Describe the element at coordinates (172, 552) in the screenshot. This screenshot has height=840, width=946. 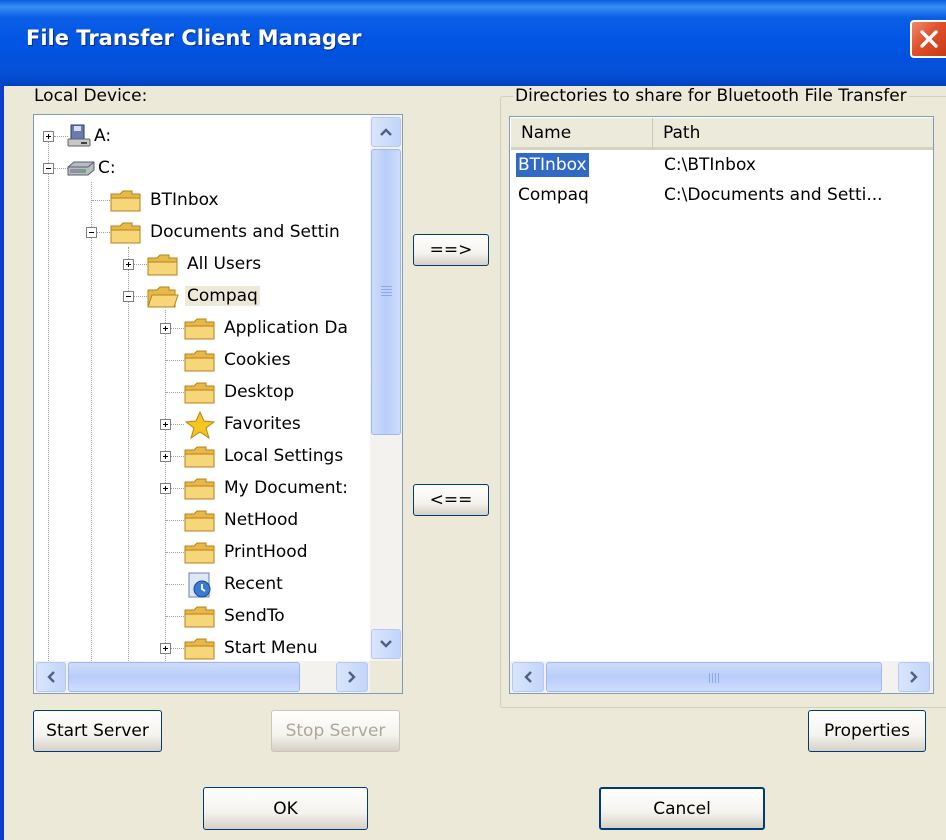
I see `tree-node-printhood: PrintHood` at that location.